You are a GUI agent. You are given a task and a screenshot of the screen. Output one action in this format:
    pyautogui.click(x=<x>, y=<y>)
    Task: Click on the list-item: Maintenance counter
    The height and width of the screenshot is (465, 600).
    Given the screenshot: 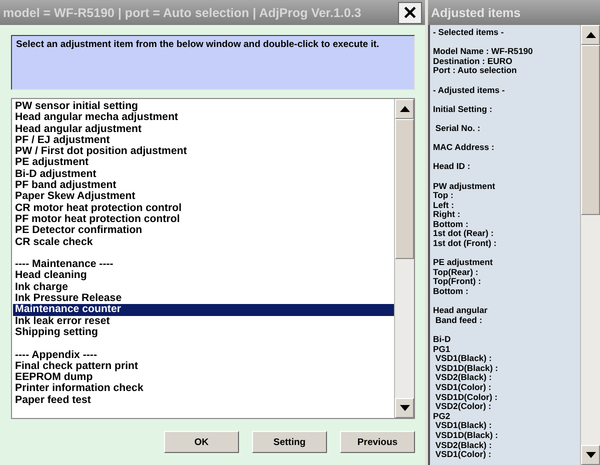 What is the action you would take?
    pyautogui.click(x=203, y=310)
    